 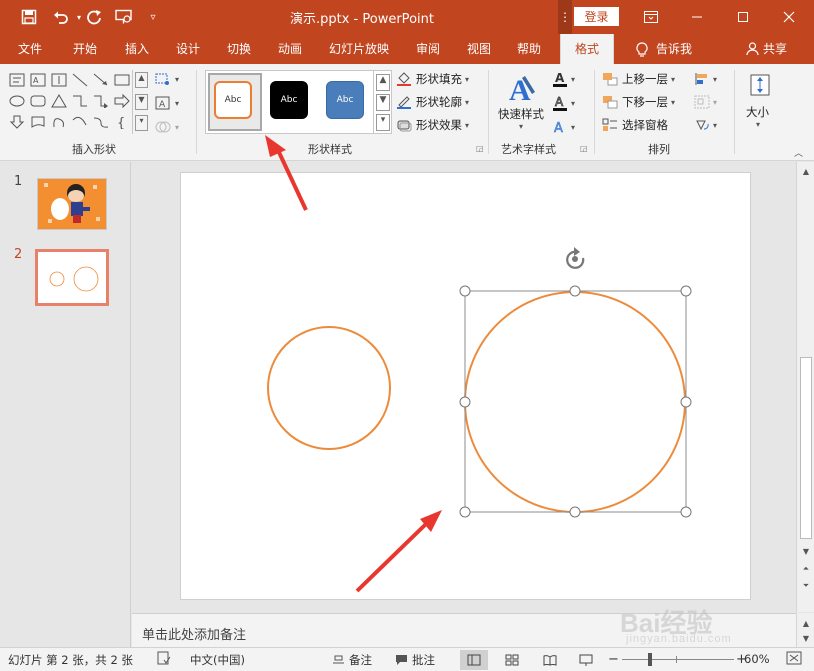 I want to click on slide-sorter-icon, so click(x=512, y=660).